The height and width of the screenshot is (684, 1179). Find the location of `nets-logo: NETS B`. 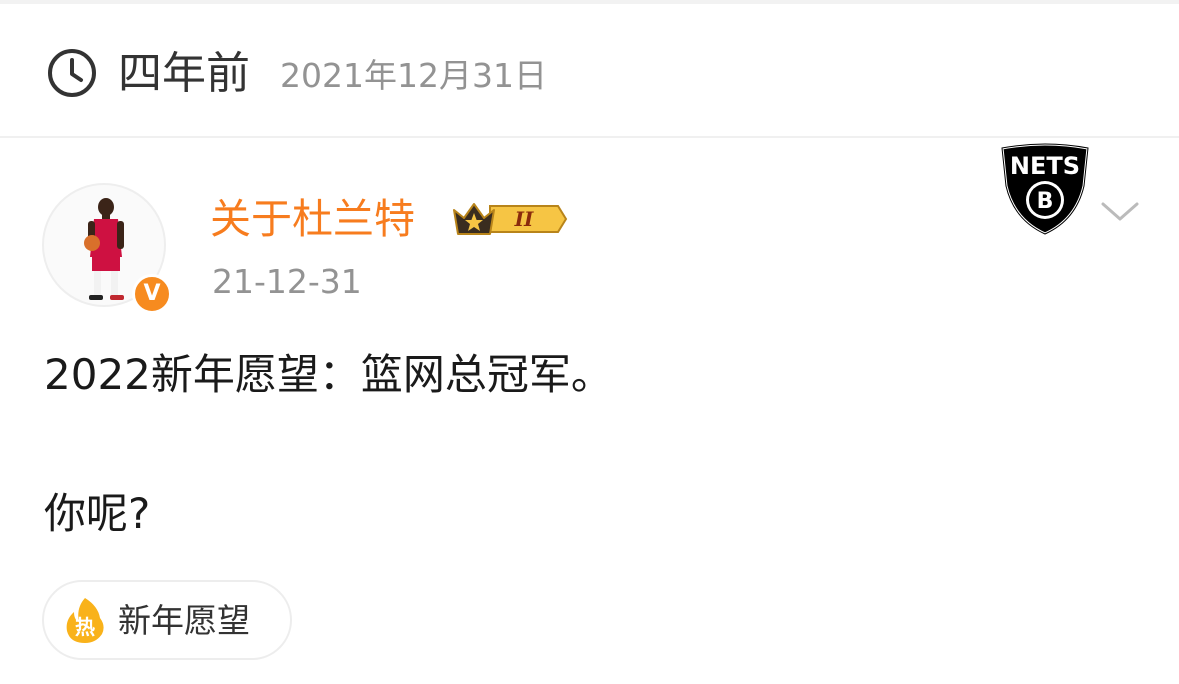

nets-logo: NETS B is located at coordinates (1045, 189).